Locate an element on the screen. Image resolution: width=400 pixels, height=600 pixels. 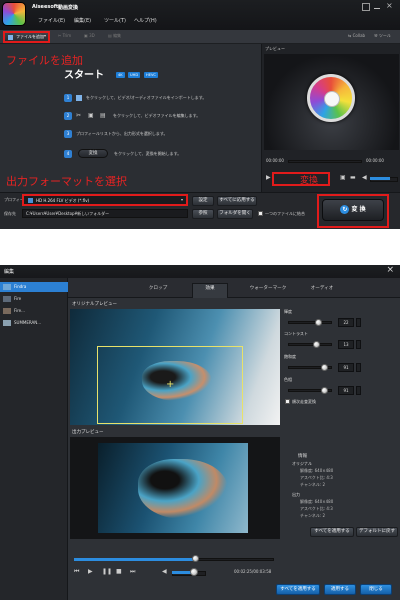
list-item: Fire is located at coordinates (34, 299).